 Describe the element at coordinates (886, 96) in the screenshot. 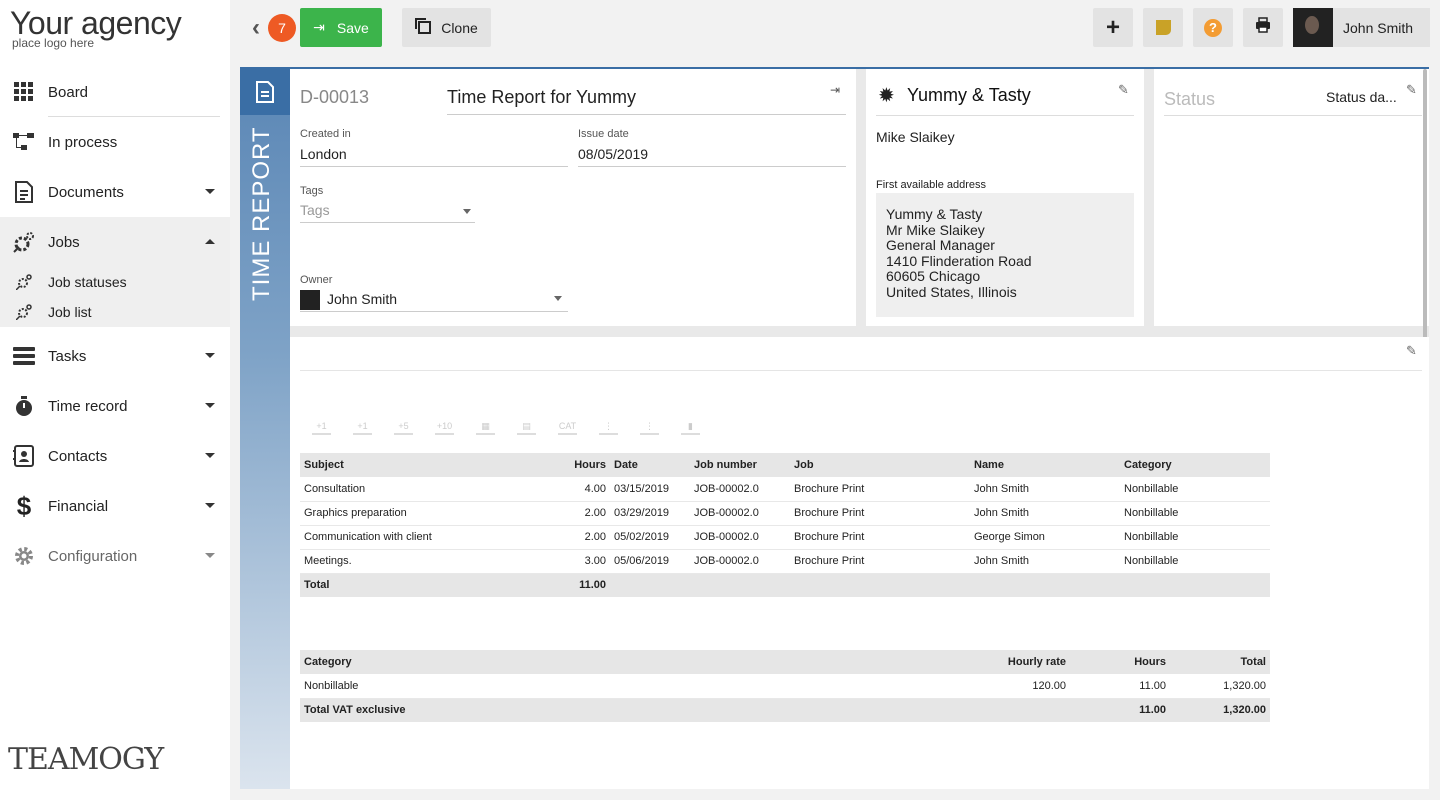

I see `badge-icon: ✹` at that location.